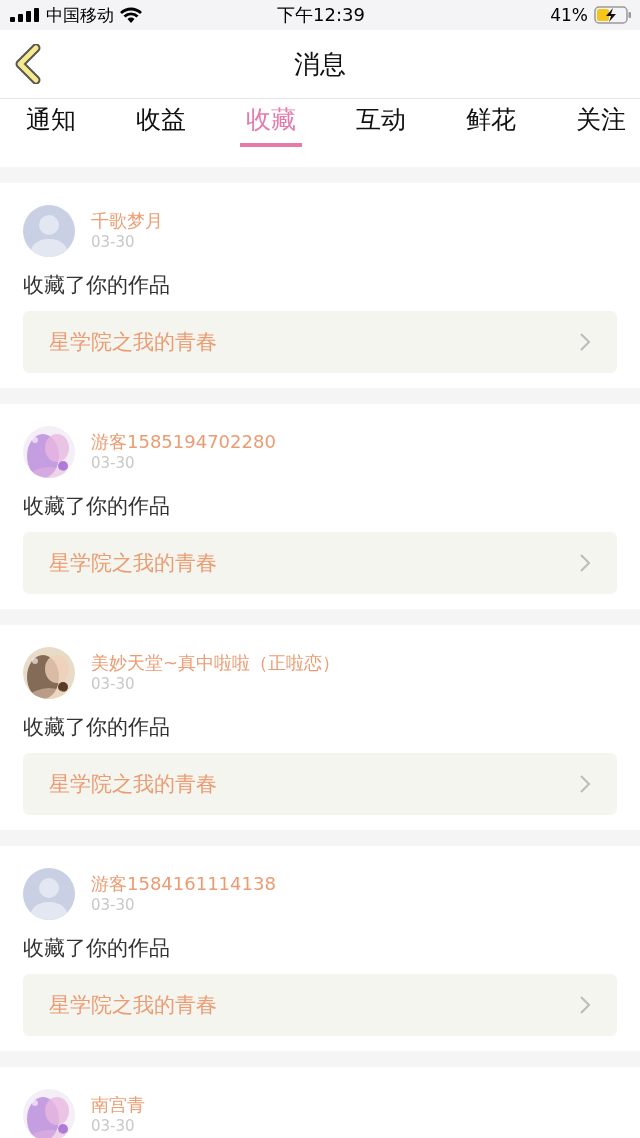  Describe the element at coordinates (601, 123) in the screenshot. I see `tab: 关注` at that location.